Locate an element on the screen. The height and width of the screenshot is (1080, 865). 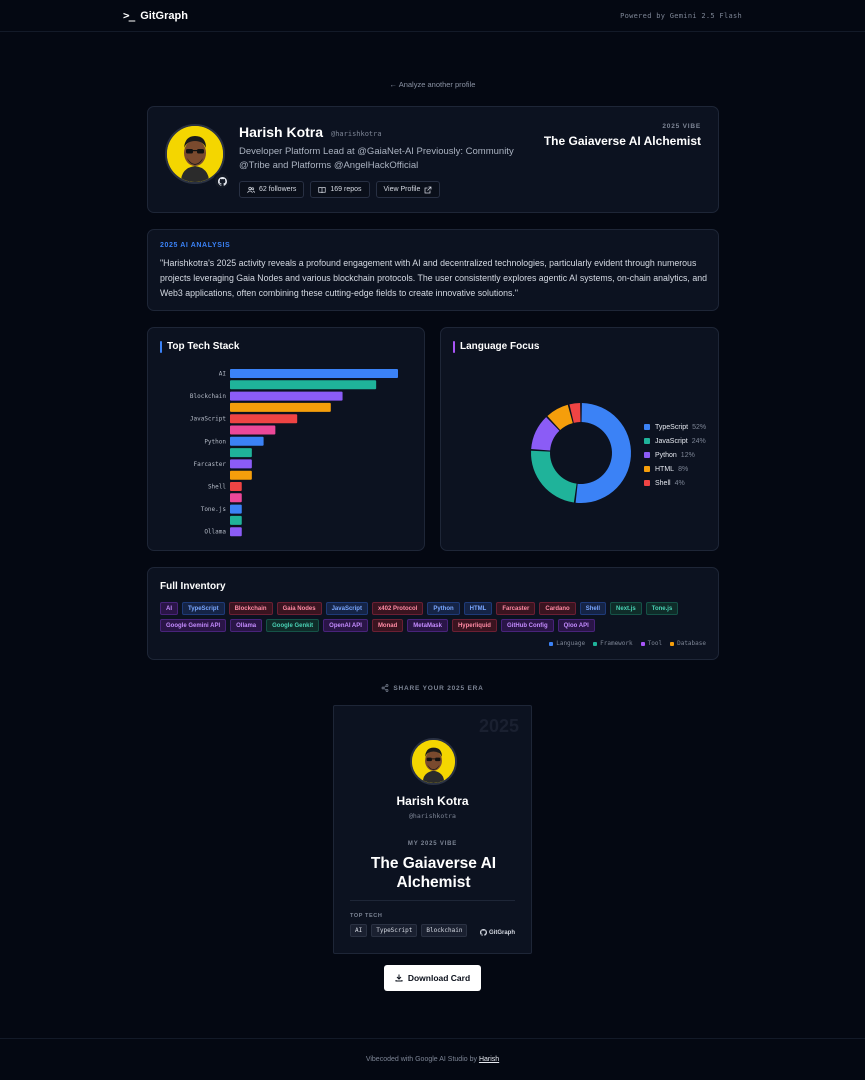
view-profile-button: View Profile is located at coordinates (408, 189).